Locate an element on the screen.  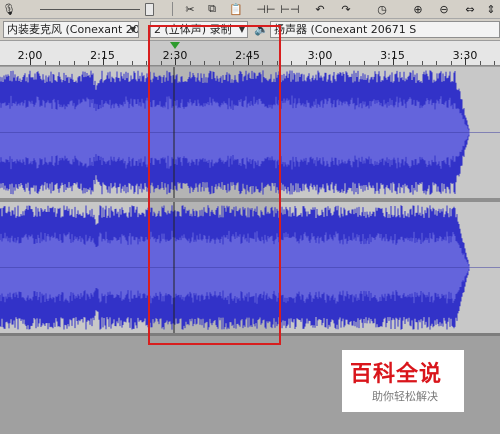
input-device-label: 内装麦克风 (Conexant 206 is located at coordinates (73, 29).